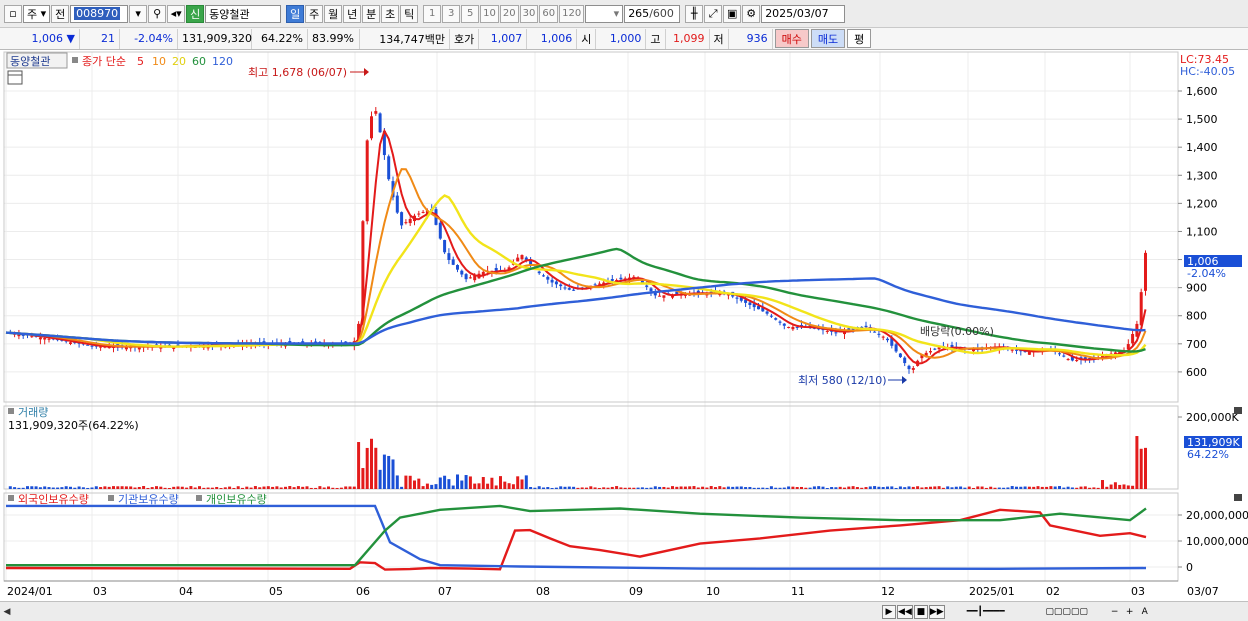  Describe the element at coordinates (732, 13) in the screenshot. I see `save-icon: ▣` at that location.